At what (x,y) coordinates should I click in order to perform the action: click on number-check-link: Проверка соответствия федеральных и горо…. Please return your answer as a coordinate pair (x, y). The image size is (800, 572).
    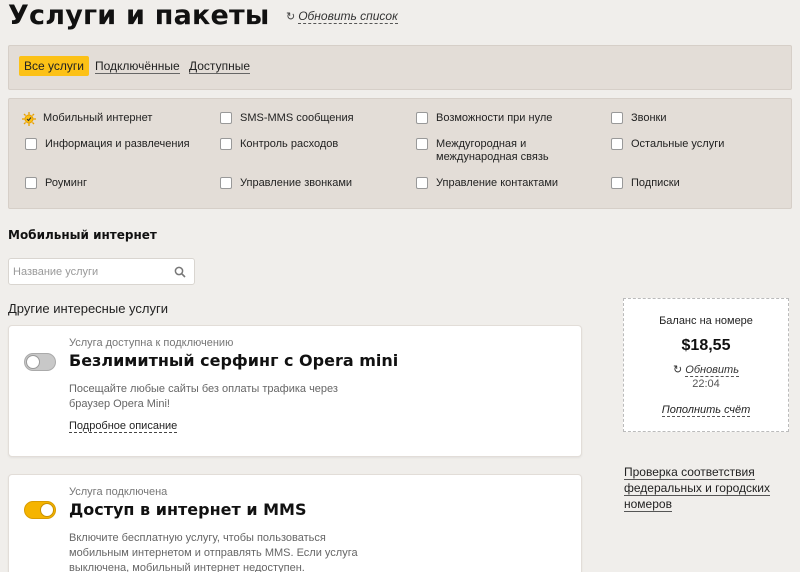
    Looking at the image, I should click on (709, 488).